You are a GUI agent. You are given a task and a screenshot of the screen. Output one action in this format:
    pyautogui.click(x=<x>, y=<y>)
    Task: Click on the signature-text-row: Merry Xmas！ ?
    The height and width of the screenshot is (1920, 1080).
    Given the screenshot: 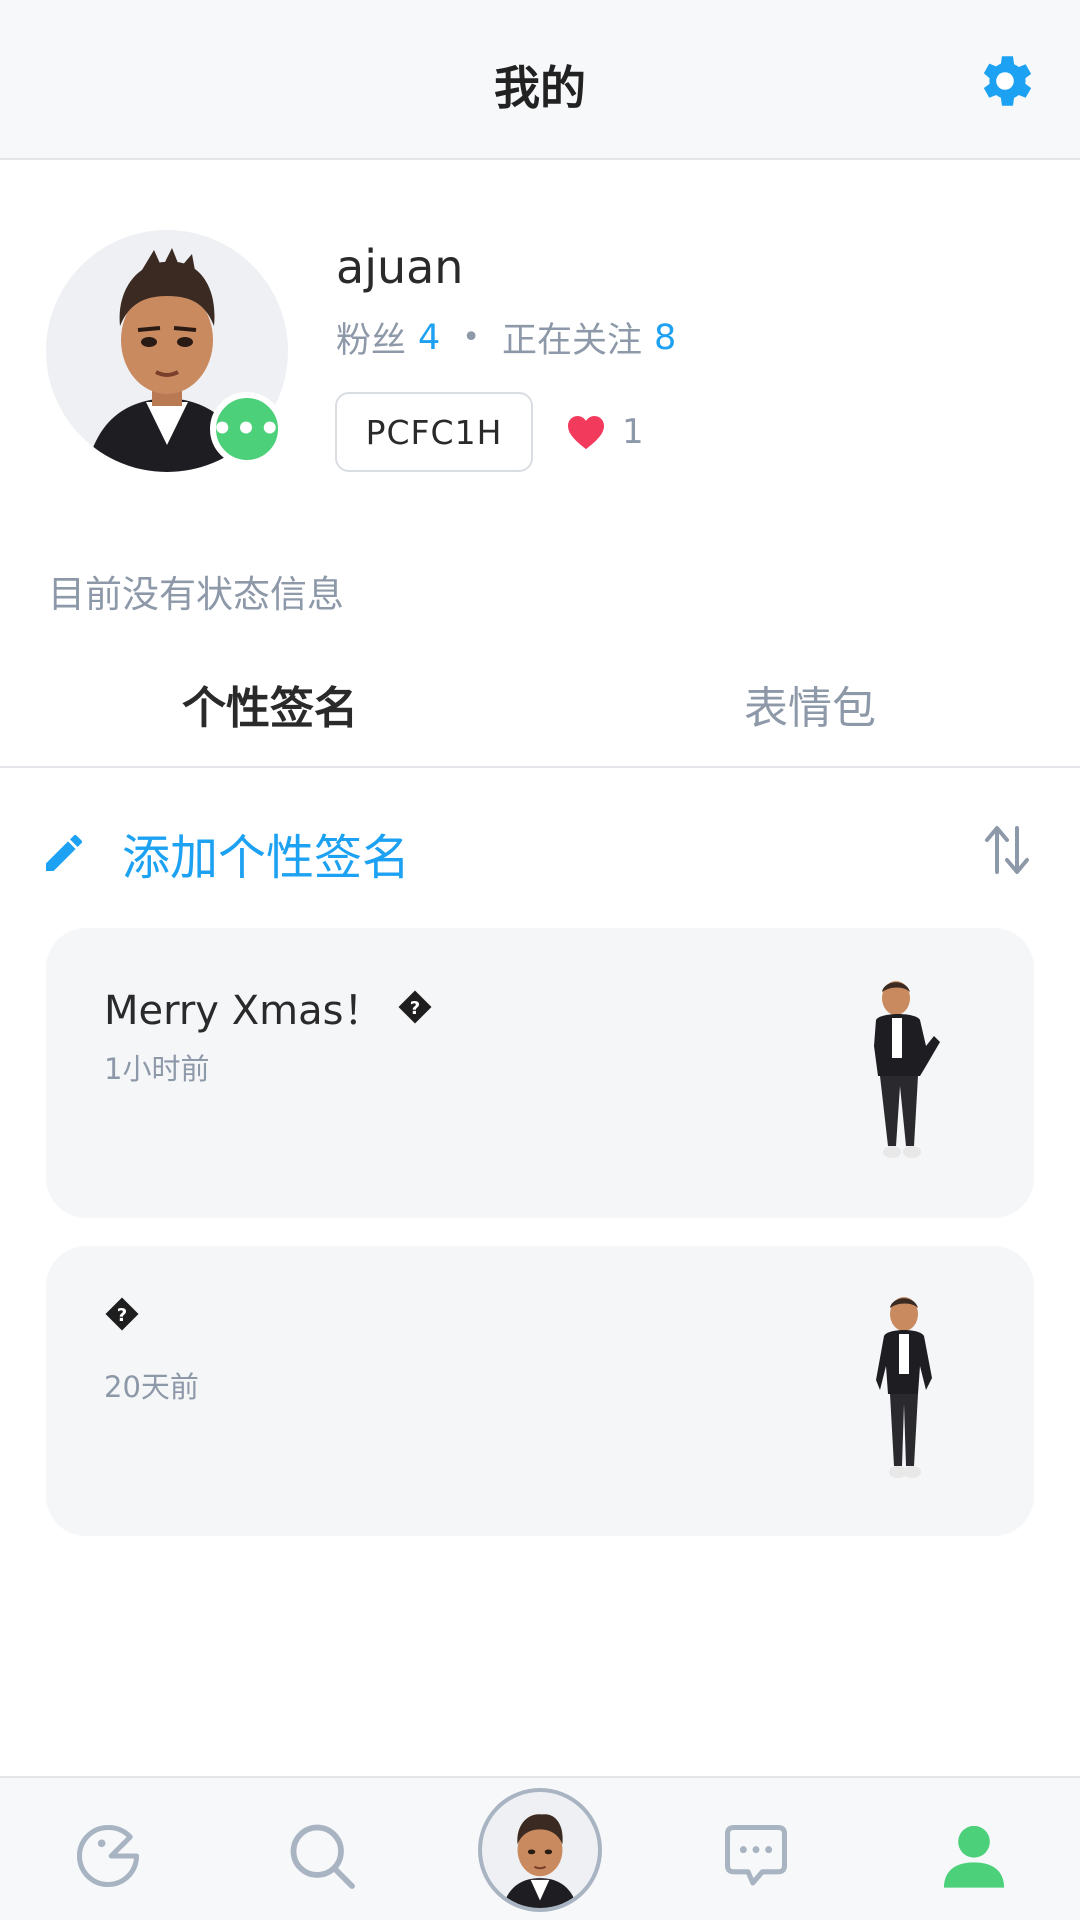 What is the action you would take?
    pyautogui.click(x=268, y=1007)
    